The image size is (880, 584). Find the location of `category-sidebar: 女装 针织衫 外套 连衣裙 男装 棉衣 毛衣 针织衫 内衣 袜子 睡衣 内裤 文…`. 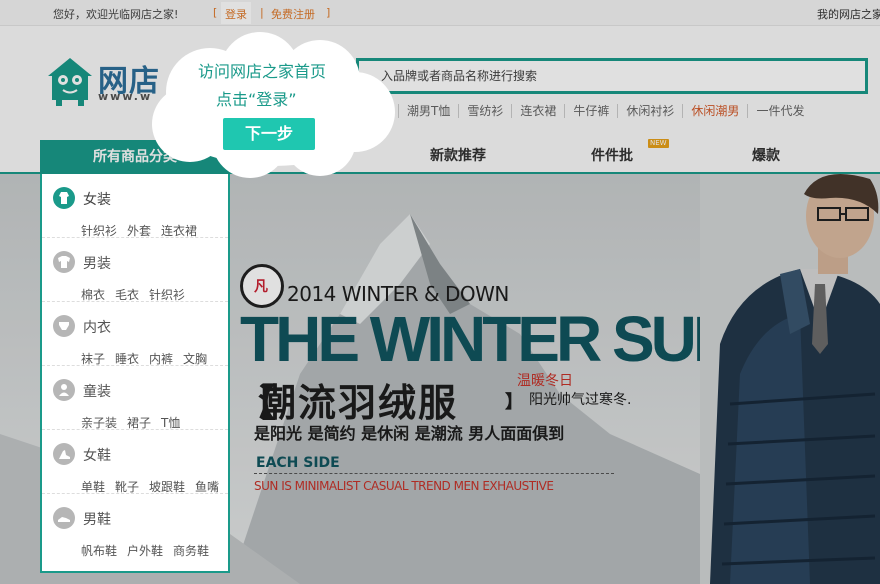

category-sidebar: 女装 针织衫 外套 连衣裙 男装 棉衣 毛衣 针织衫 内衣 袜子 睡衣 内裤 文… is located at coordinates (135, 373).